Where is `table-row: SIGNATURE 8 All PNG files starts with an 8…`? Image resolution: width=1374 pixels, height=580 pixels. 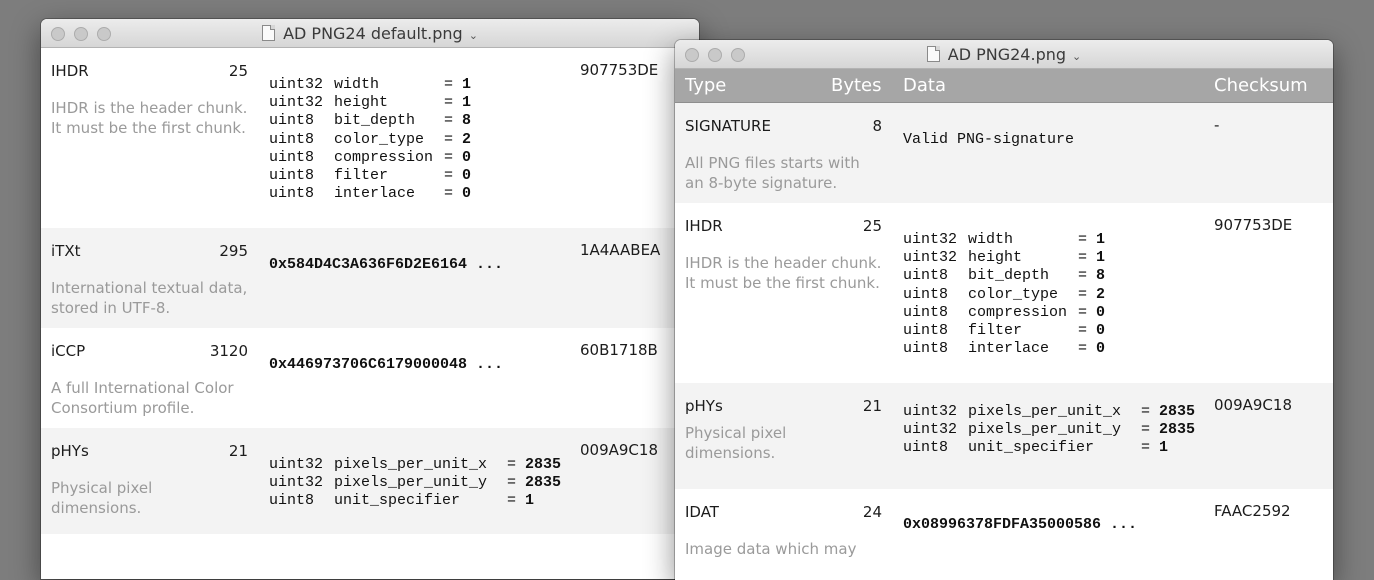
table-row: SIGNATURE 8 All PNG files starts with an 8… is located at coordinates (1004, 153).